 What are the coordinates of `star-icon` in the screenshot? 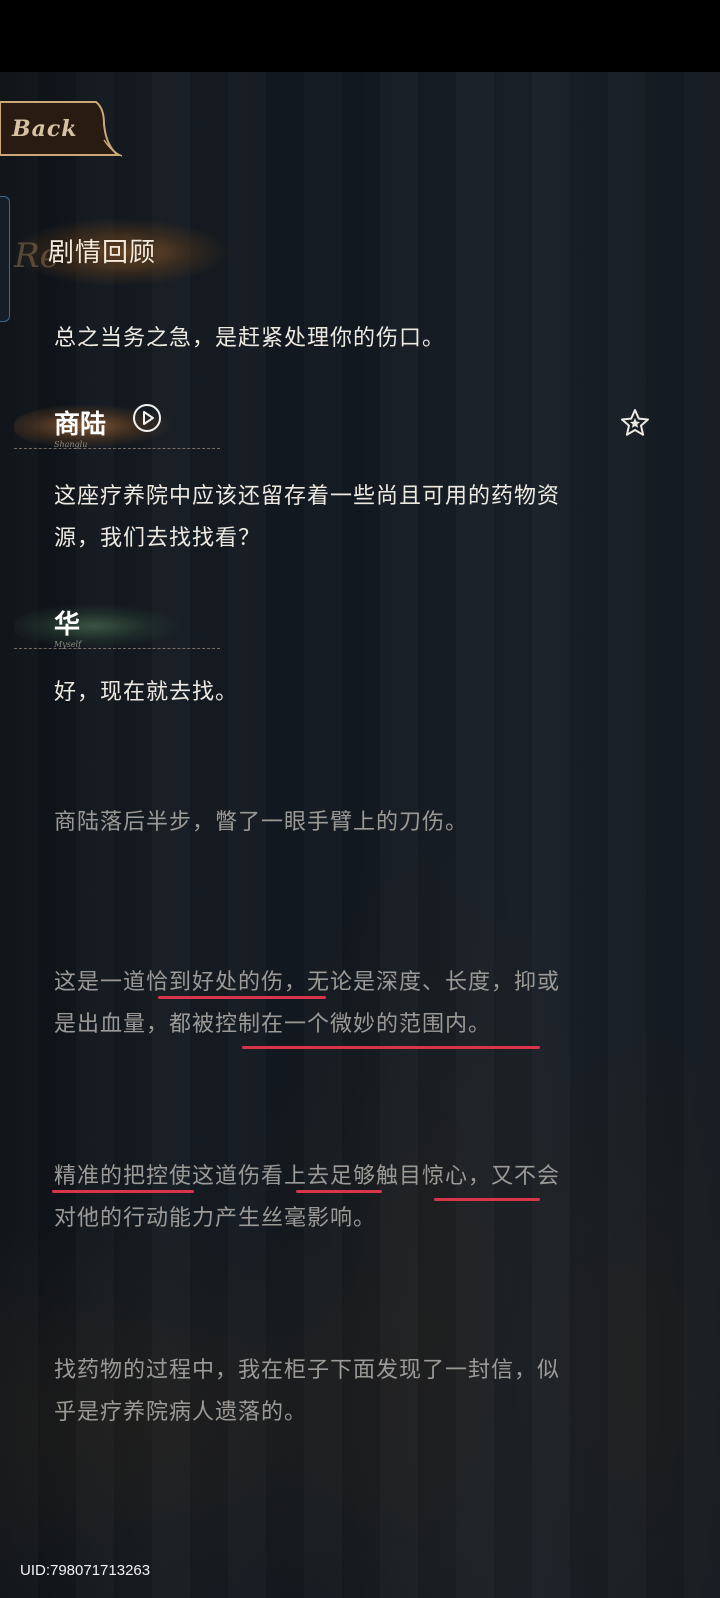 It's located at (635, 423).